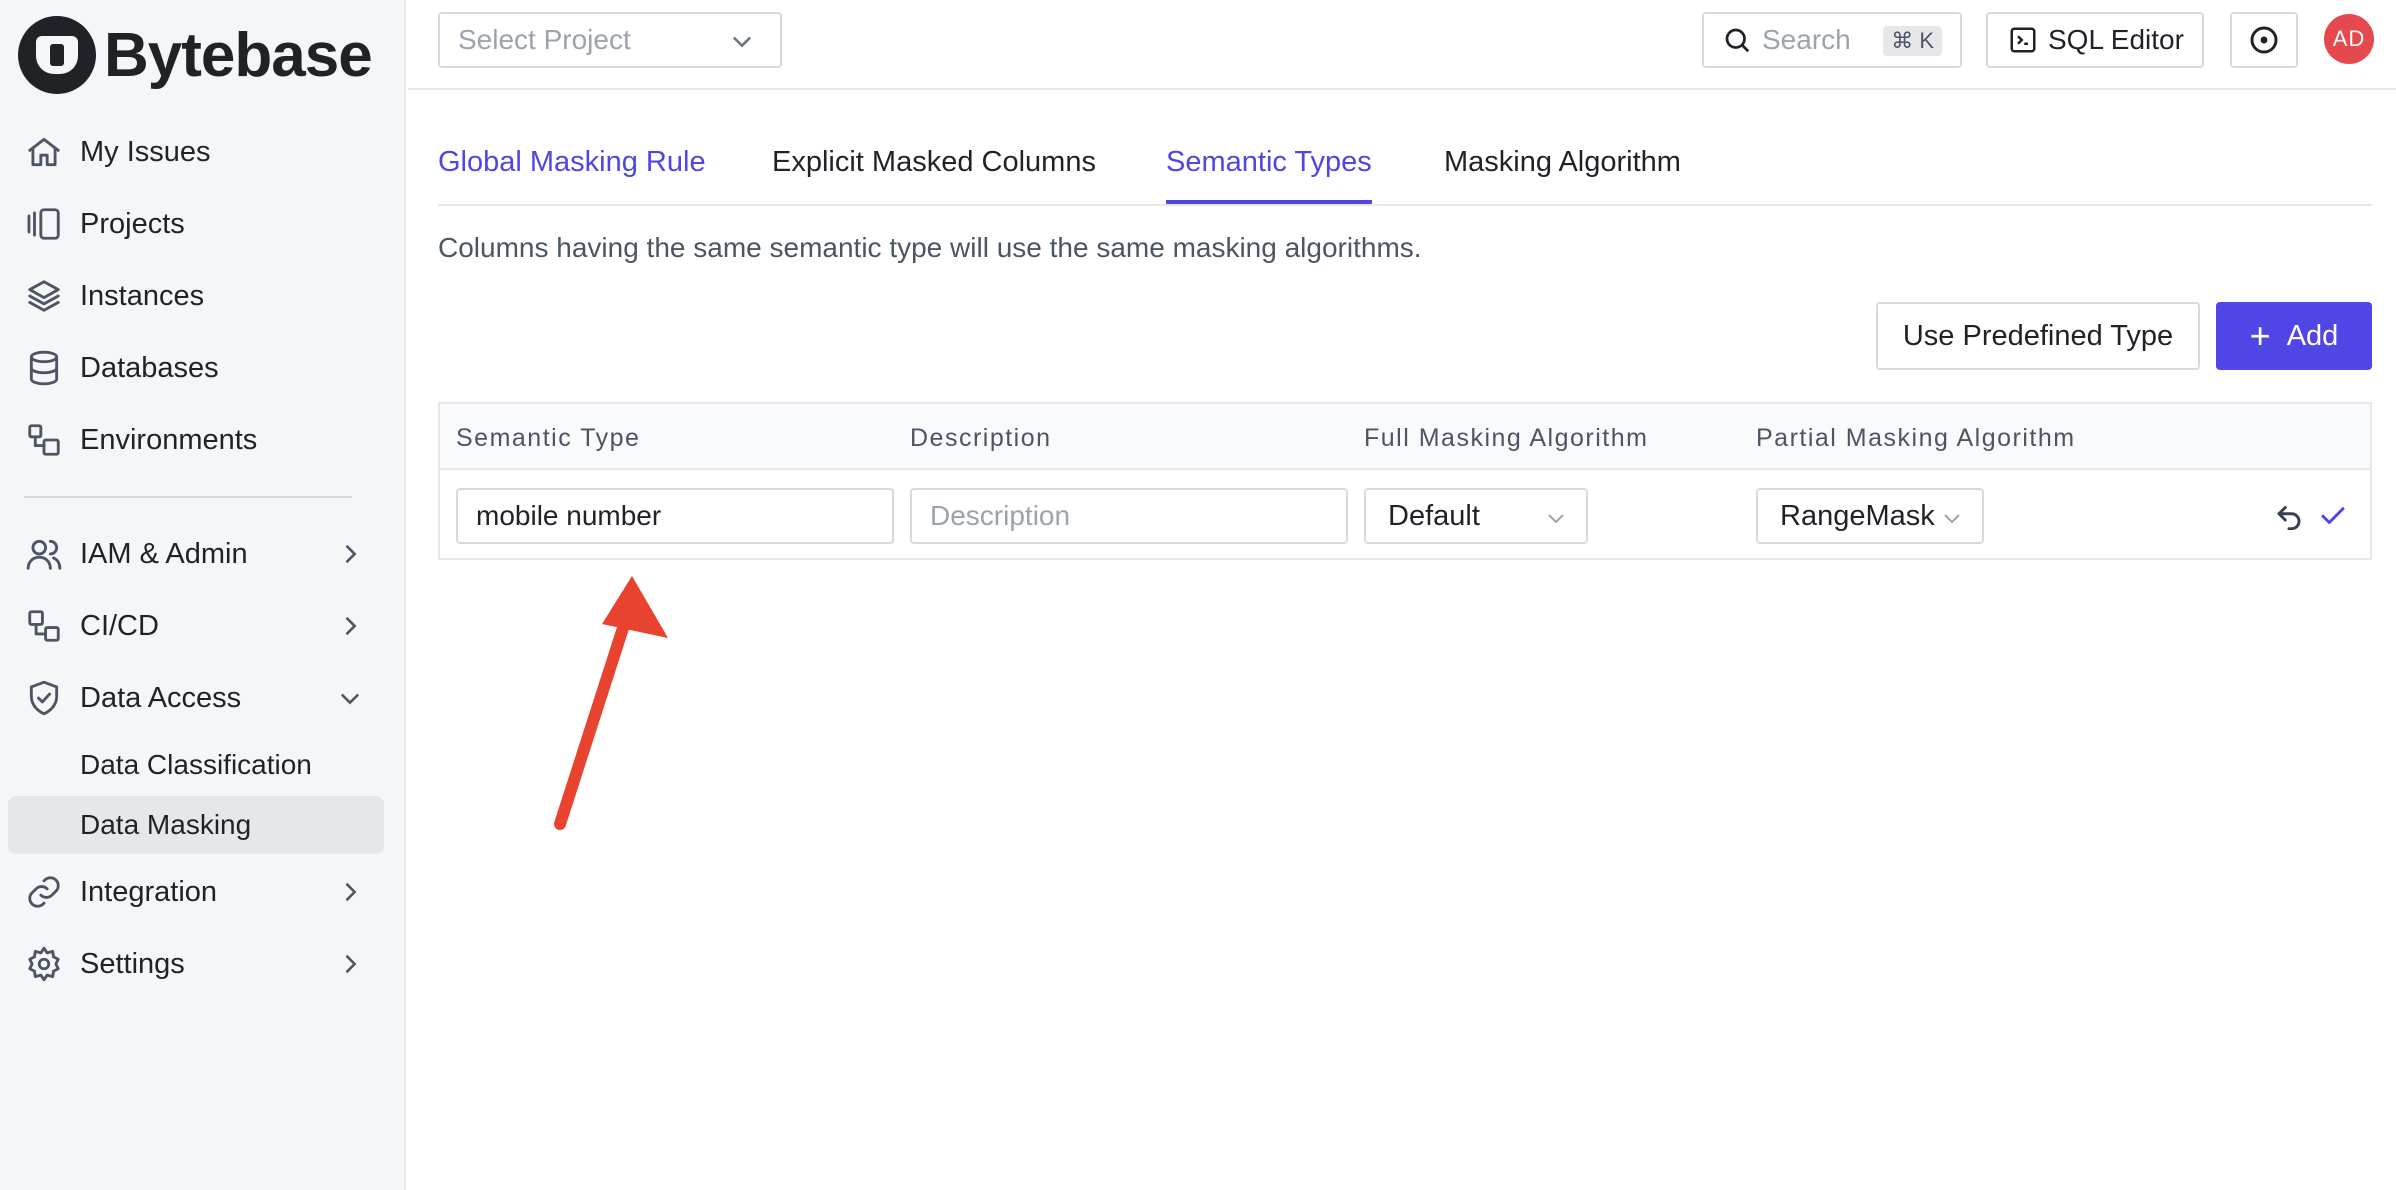 The image size is (2396, 1190). I want to click on column-header-description: Description, so click(981, 438).